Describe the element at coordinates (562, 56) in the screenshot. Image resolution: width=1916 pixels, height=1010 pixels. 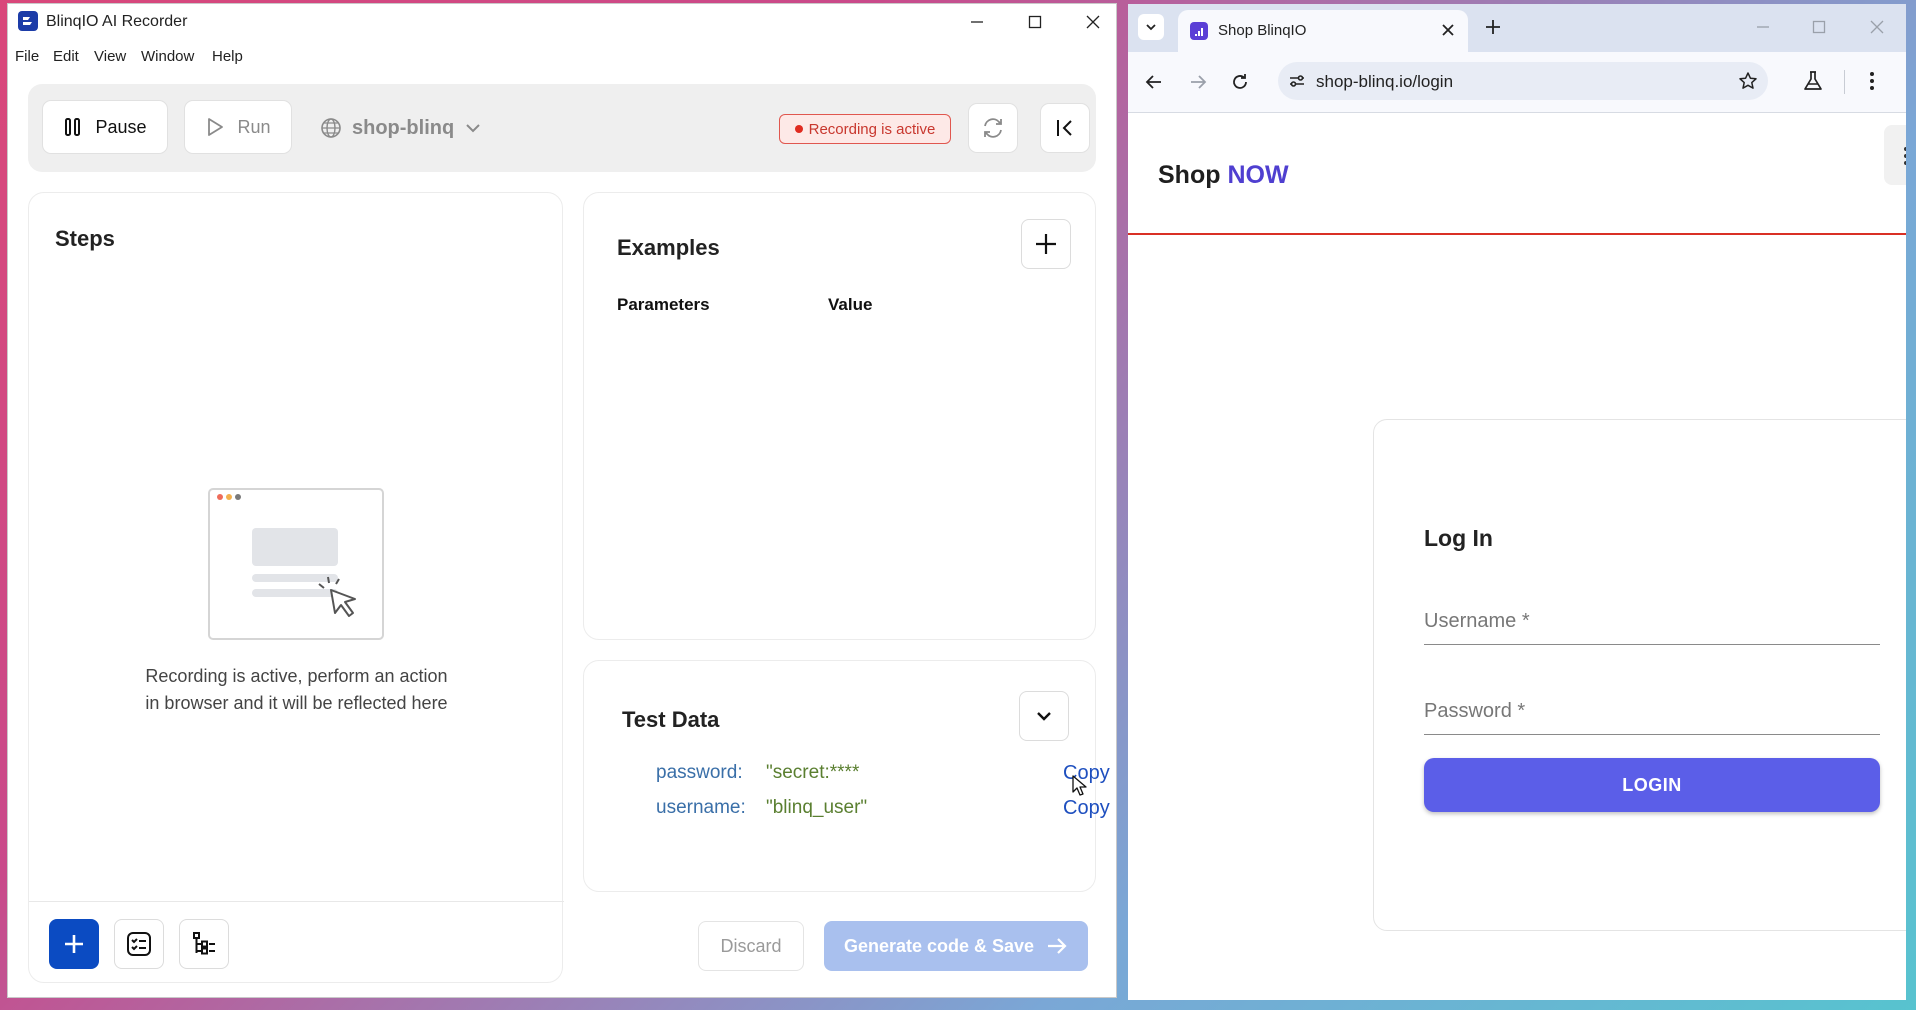
I see `menu-bar: File Edit View Window Help` at that location.